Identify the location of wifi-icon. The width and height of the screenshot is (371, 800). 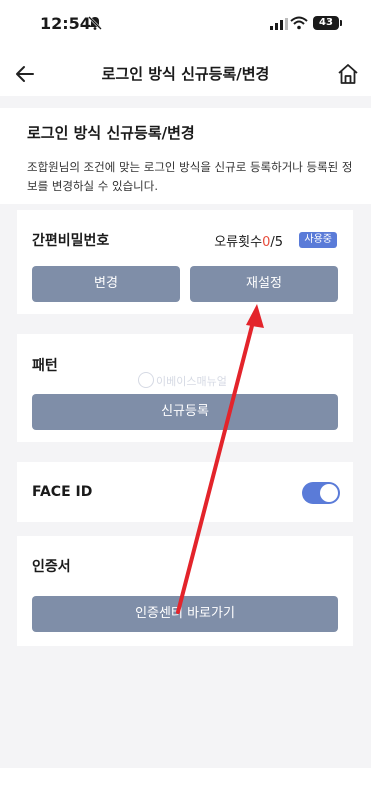
(299, 23).